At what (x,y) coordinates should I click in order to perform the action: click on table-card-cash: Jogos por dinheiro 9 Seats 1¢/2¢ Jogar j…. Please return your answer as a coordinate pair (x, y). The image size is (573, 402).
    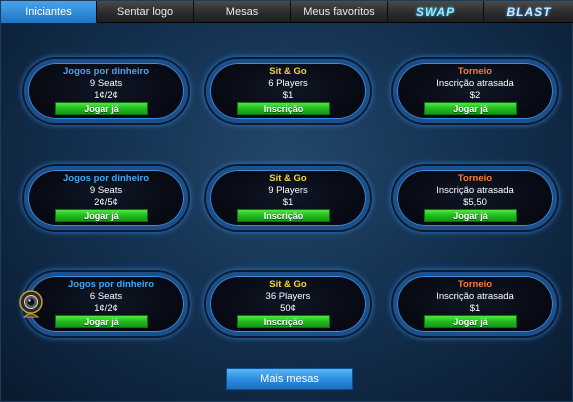
    Looking at the image, I should click on (106, 91).